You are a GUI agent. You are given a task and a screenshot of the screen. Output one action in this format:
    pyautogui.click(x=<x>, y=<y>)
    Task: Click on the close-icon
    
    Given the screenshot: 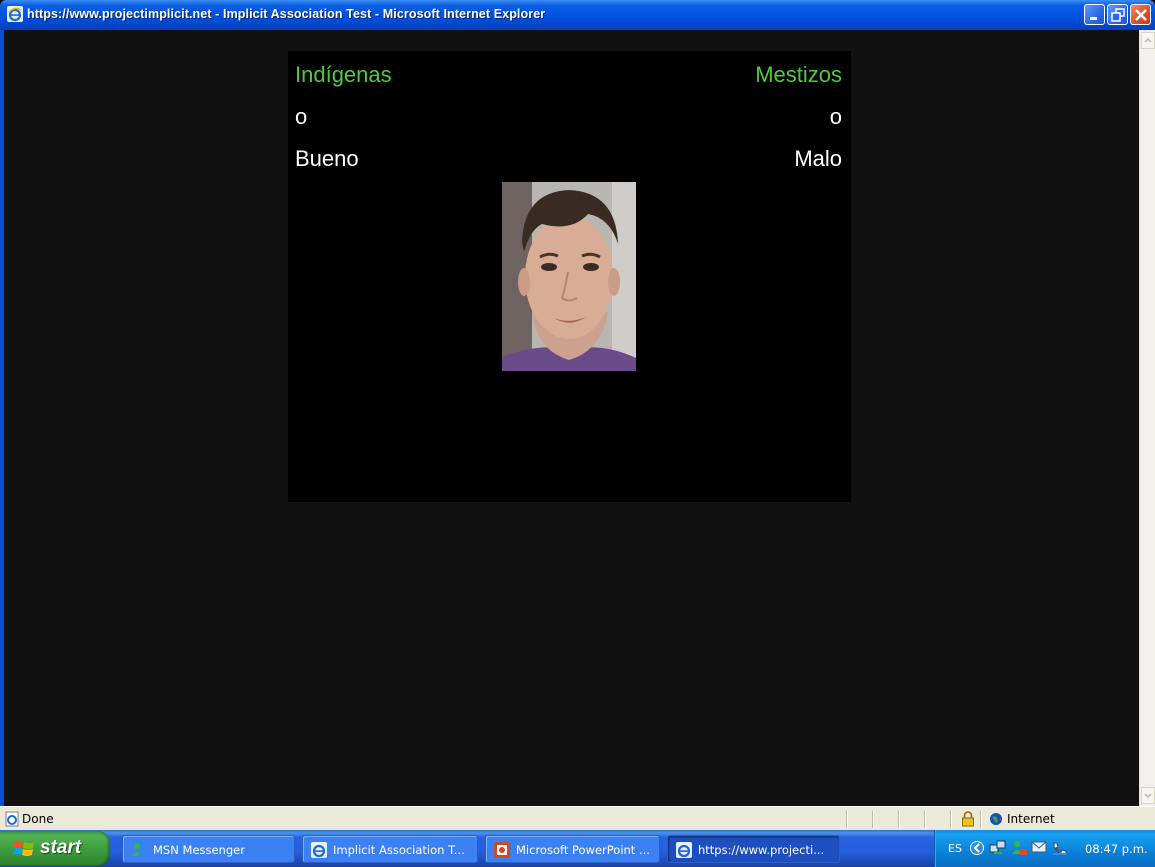 What is the action you would take?
    pyautogui.click(x=1141, y=15)
    